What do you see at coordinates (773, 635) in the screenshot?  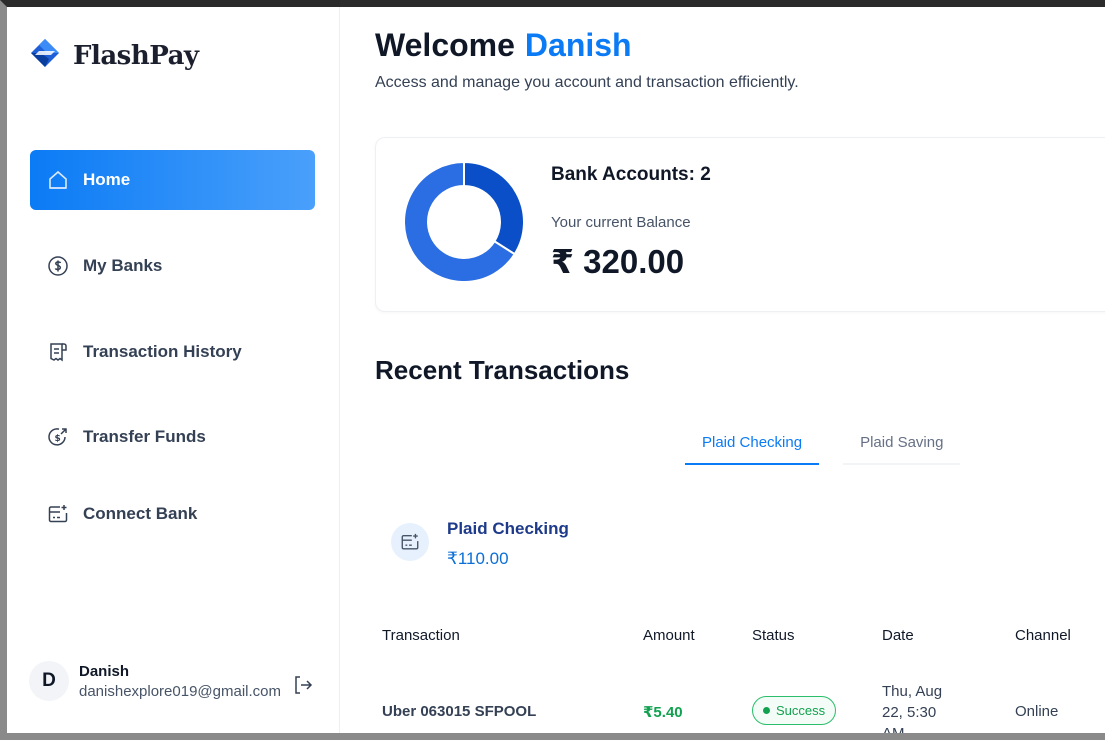 I see `column-header-status: Status` at bounding box center [773, 635].